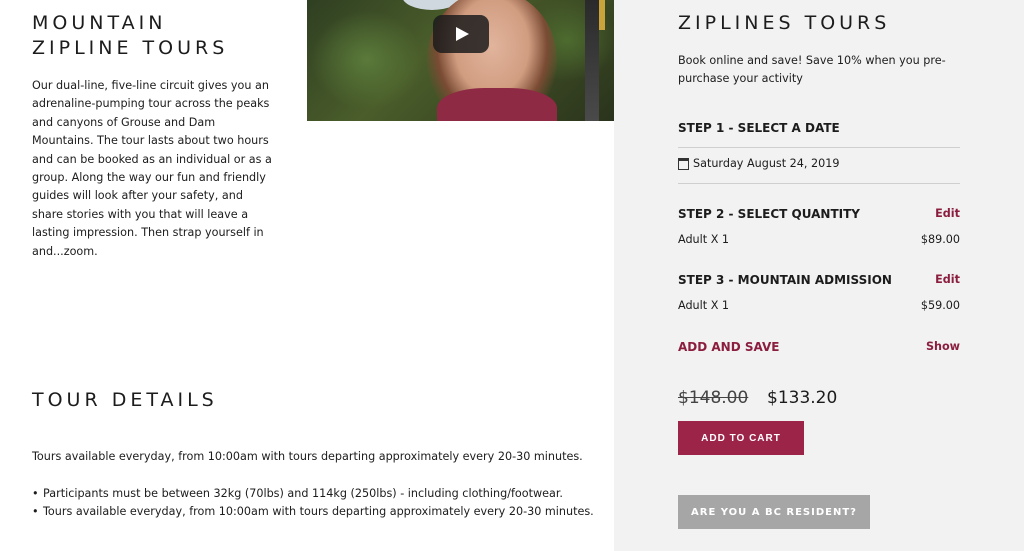 The height and width of the screenshot is (551, 1024). What do you see at coordinates (592, 60) in the screenshot?
I see `video-thumbnail-strap` at bounding box center [592, 60].